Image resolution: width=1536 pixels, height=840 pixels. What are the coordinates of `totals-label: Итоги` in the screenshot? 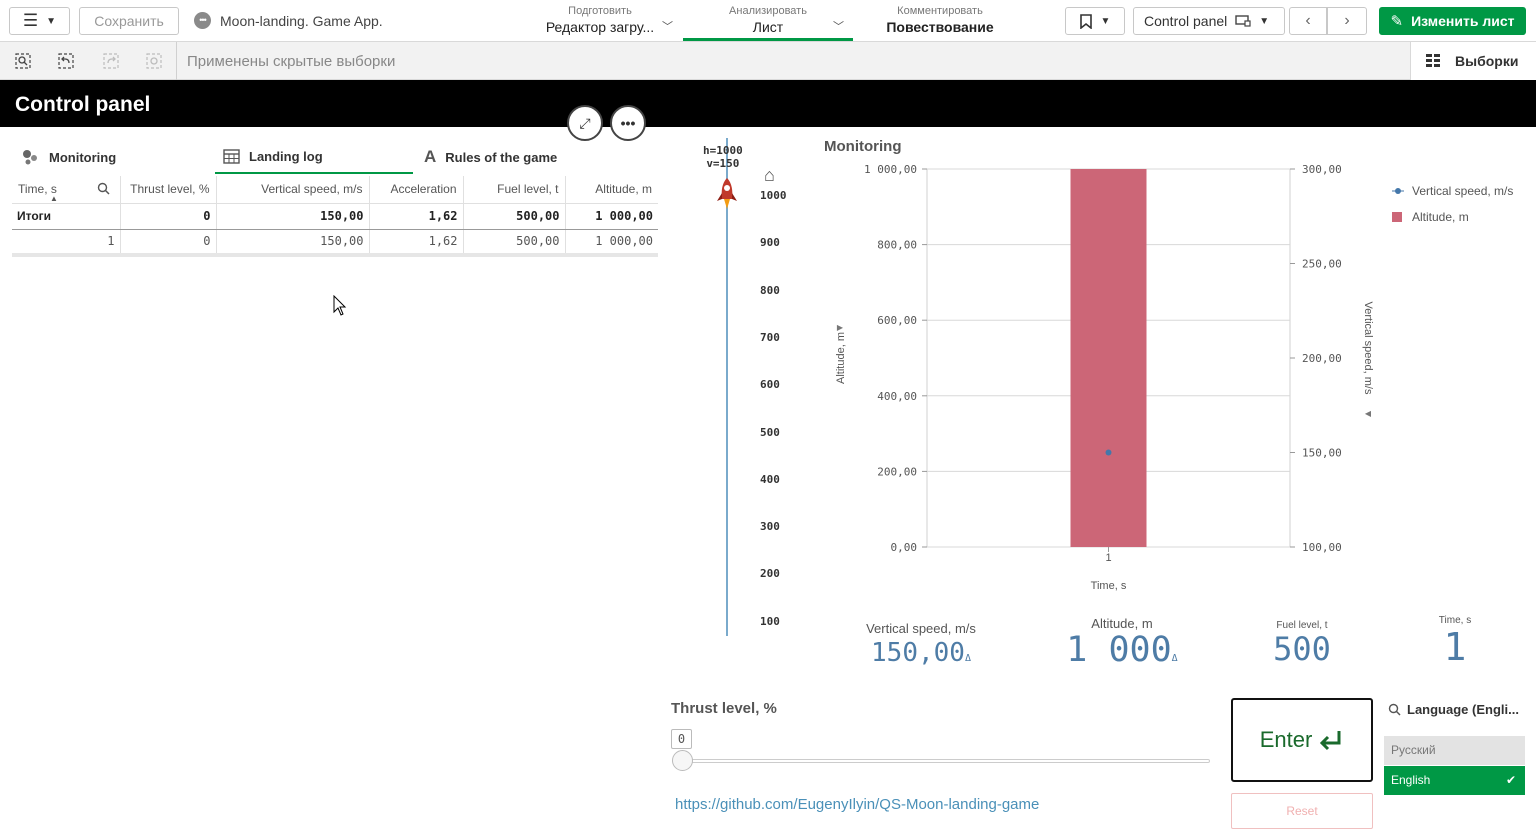 It's located at (66, 216).